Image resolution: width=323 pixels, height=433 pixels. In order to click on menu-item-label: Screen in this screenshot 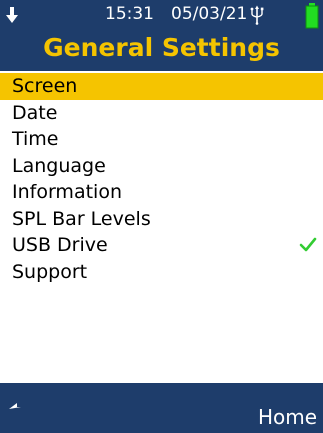, I will do `click(45, 86)`.